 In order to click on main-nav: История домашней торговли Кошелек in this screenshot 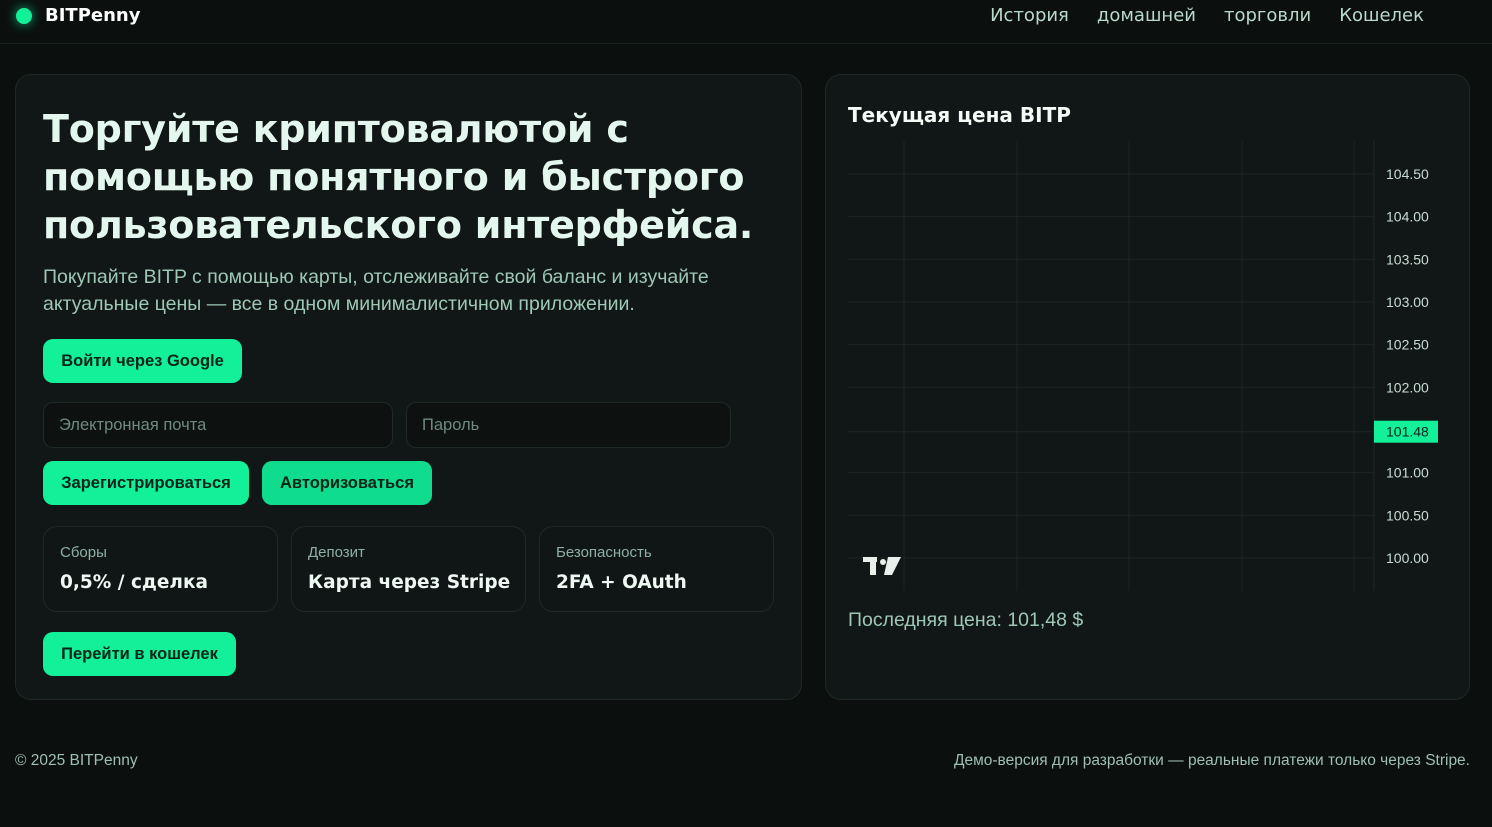, I will do `click(1207, 15)`.